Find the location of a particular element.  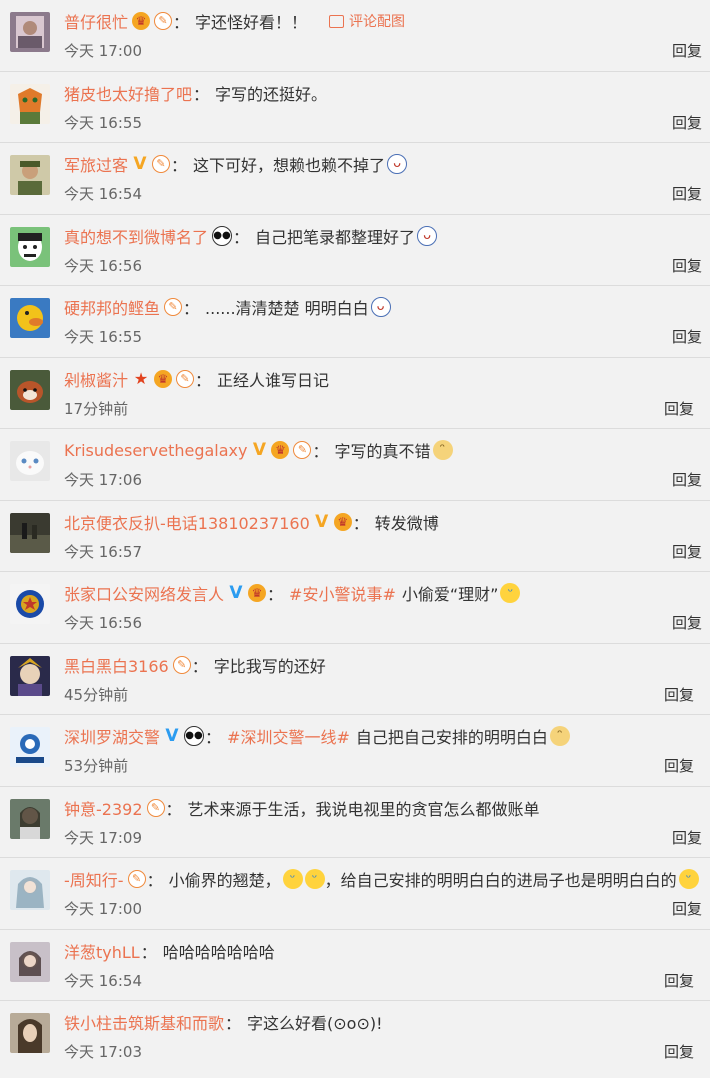

username: 真的想不到微博名了 is located at coordinates (136, 236).